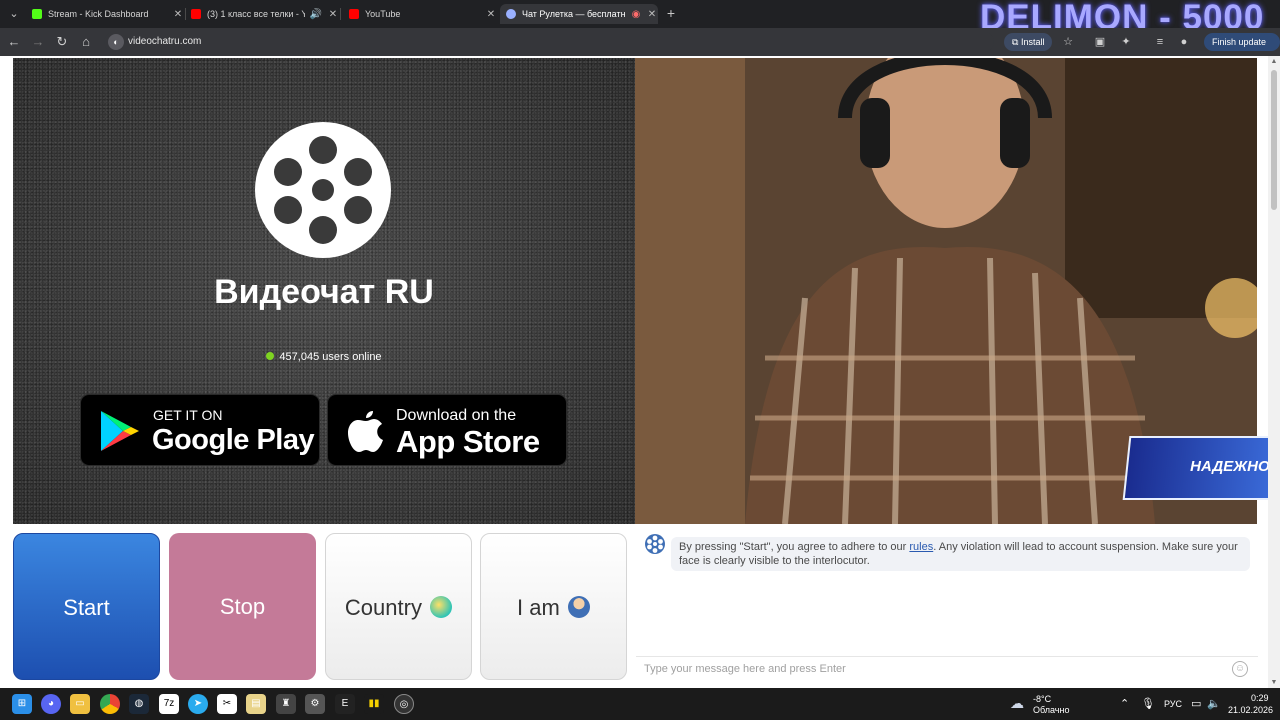 Image resolution: width=1280 pixels, height=720 pixels. What do you see at coordinates (1173, 704) in the screenshot?
I see `language-indicator: РУС` at bounding box center [1173, 704].